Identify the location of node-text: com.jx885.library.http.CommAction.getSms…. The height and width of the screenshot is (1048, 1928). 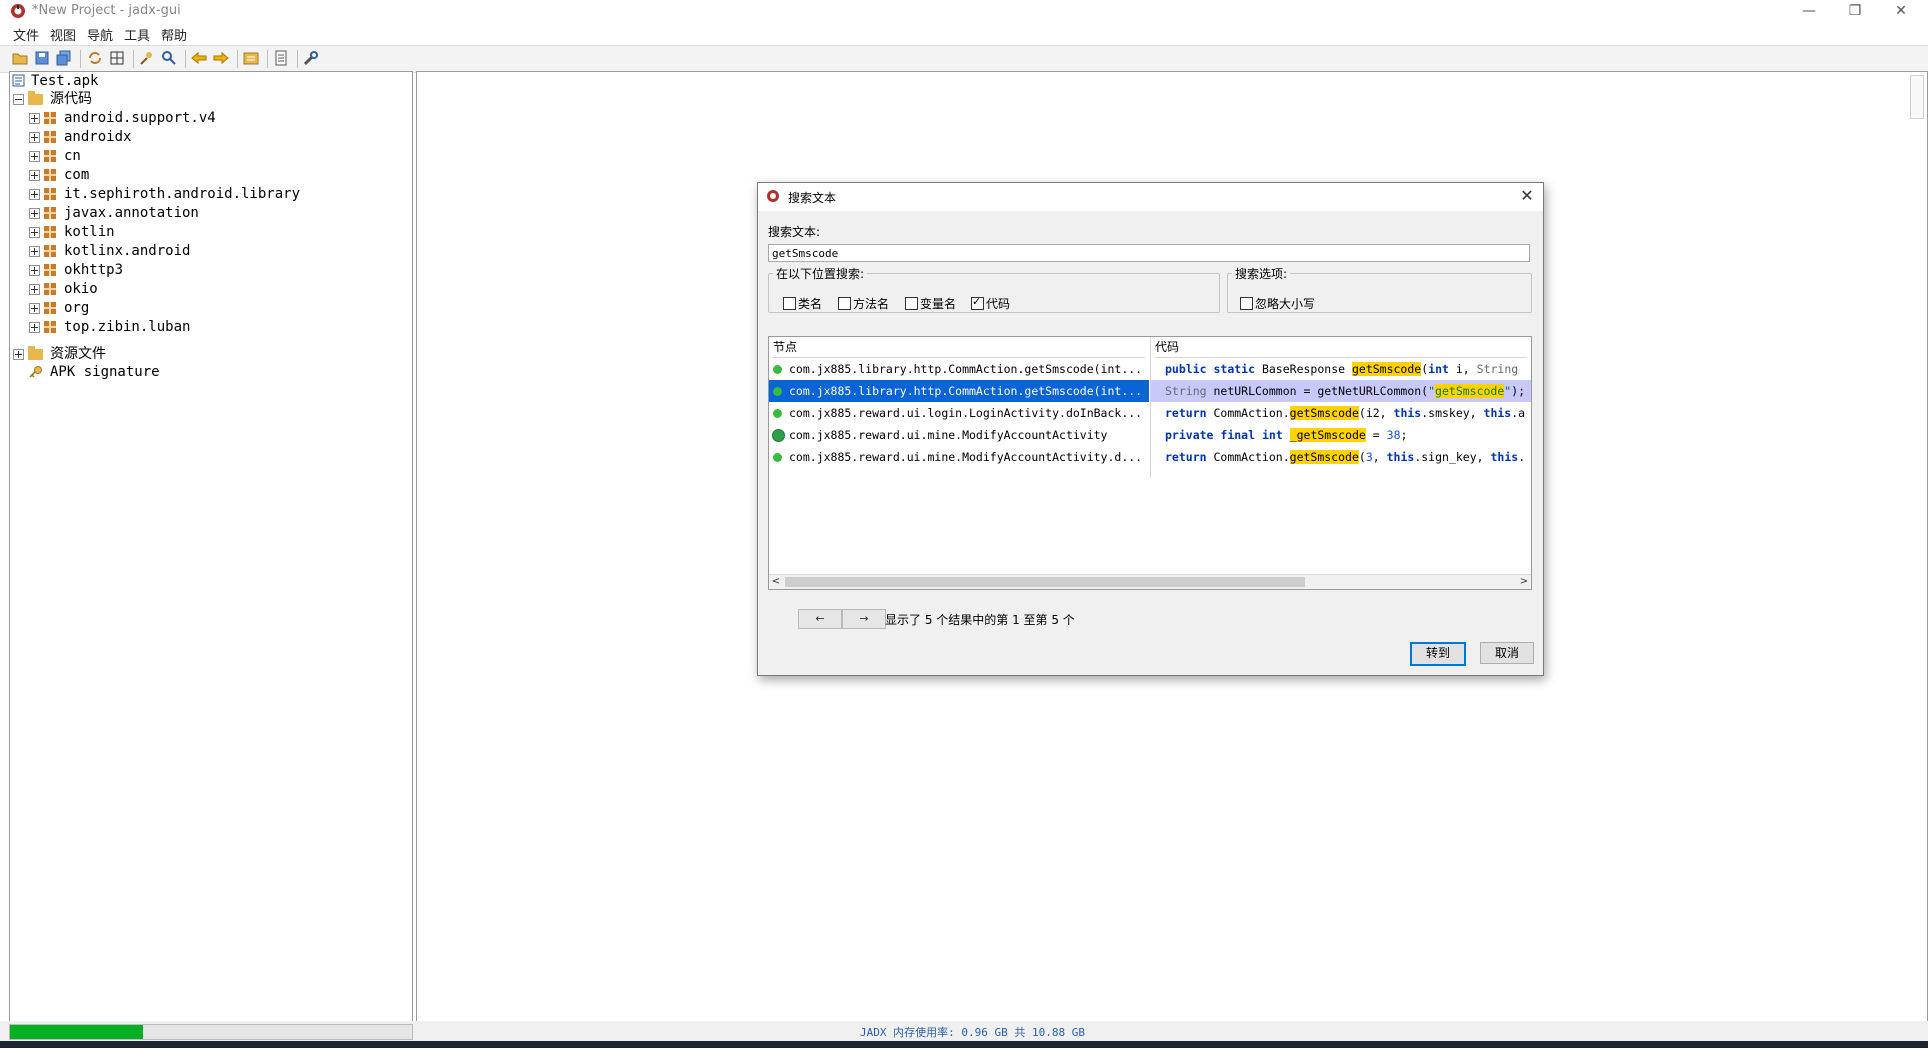
(966, 369).